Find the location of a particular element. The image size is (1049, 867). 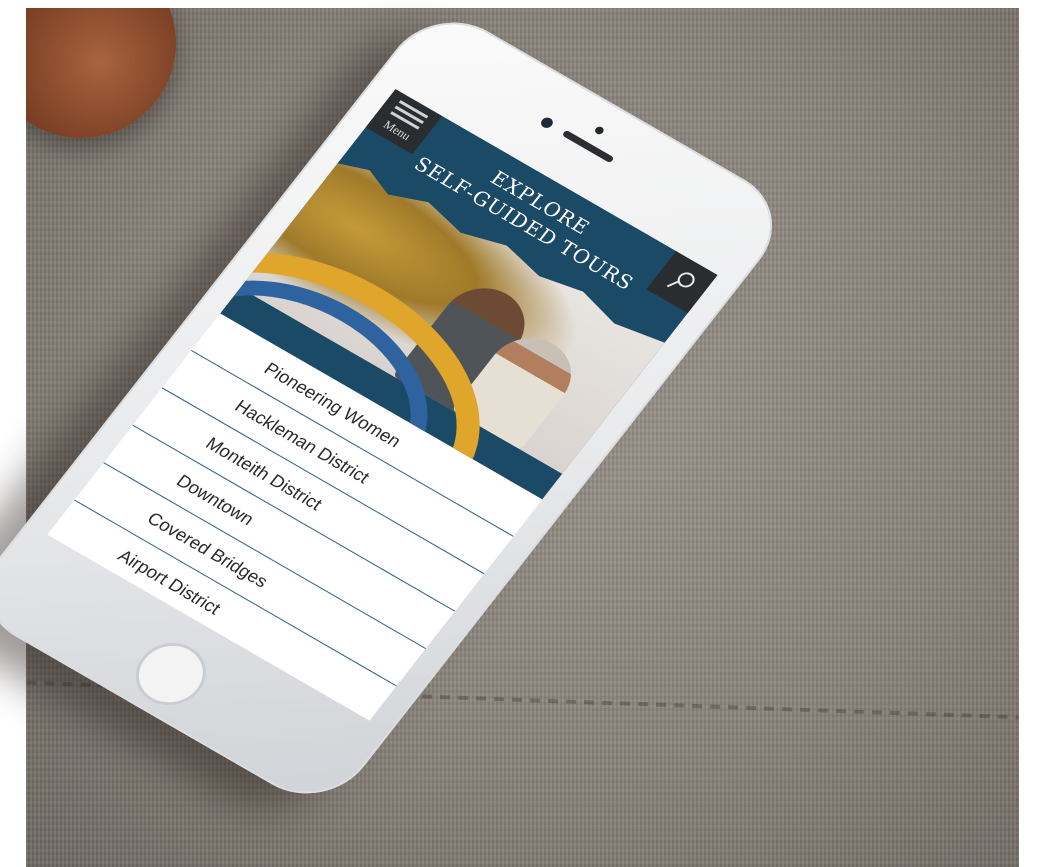

wooden-coaster is located at coordinates (101, 73).